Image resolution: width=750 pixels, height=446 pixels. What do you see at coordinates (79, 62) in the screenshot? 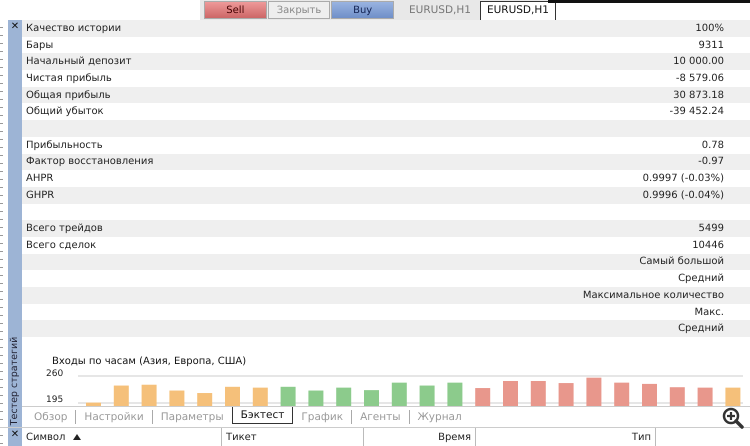
I see `stat-label: Начальный депозит` at bounding box center [79, 62].